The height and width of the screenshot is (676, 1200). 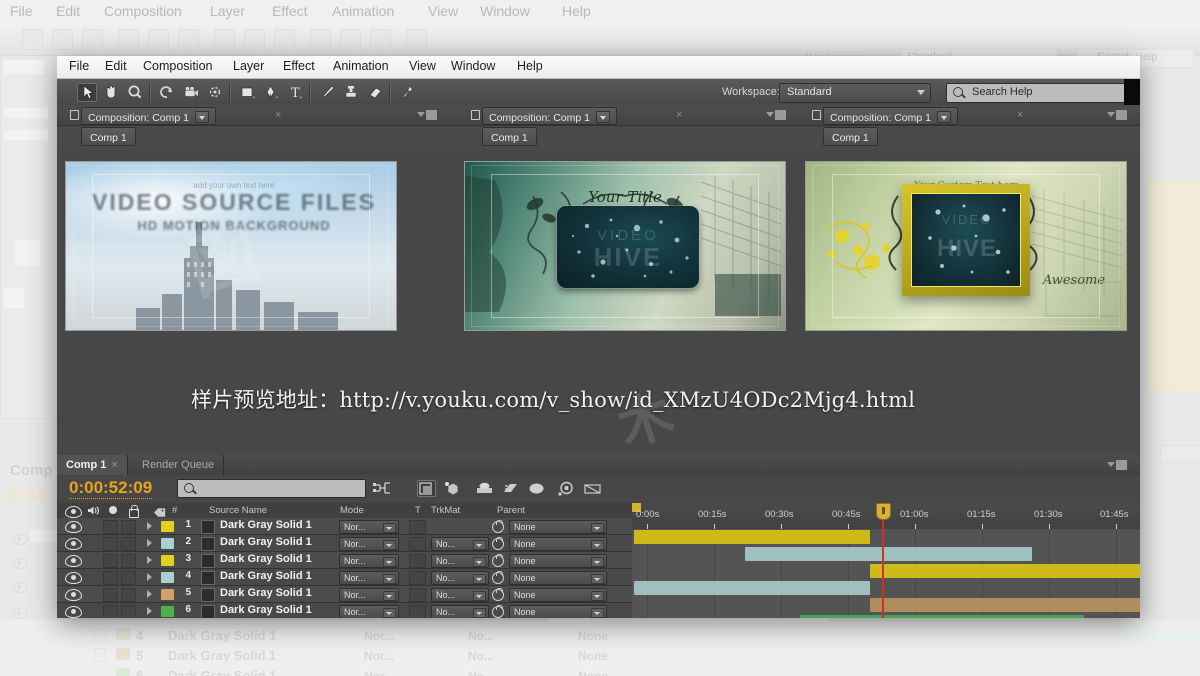 I want to click on selection-tool-icon, so click(x=87, y=92).